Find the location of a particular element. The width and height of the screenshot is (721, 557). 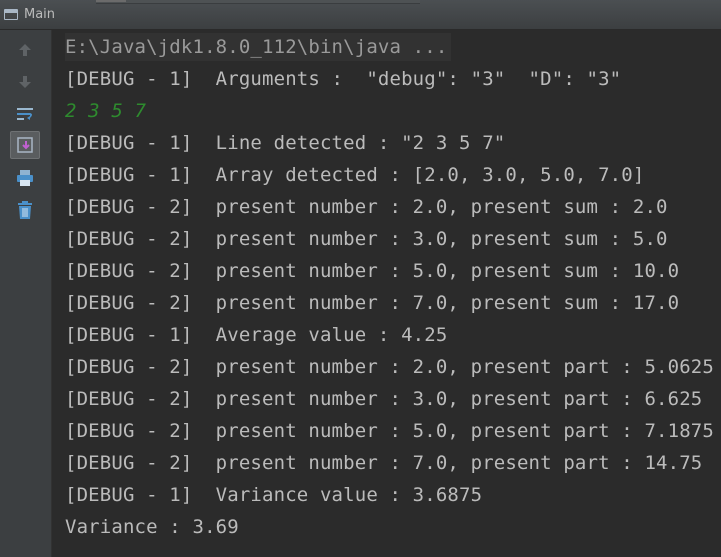

soft-wrap-button is located at coordinates (25, 114).